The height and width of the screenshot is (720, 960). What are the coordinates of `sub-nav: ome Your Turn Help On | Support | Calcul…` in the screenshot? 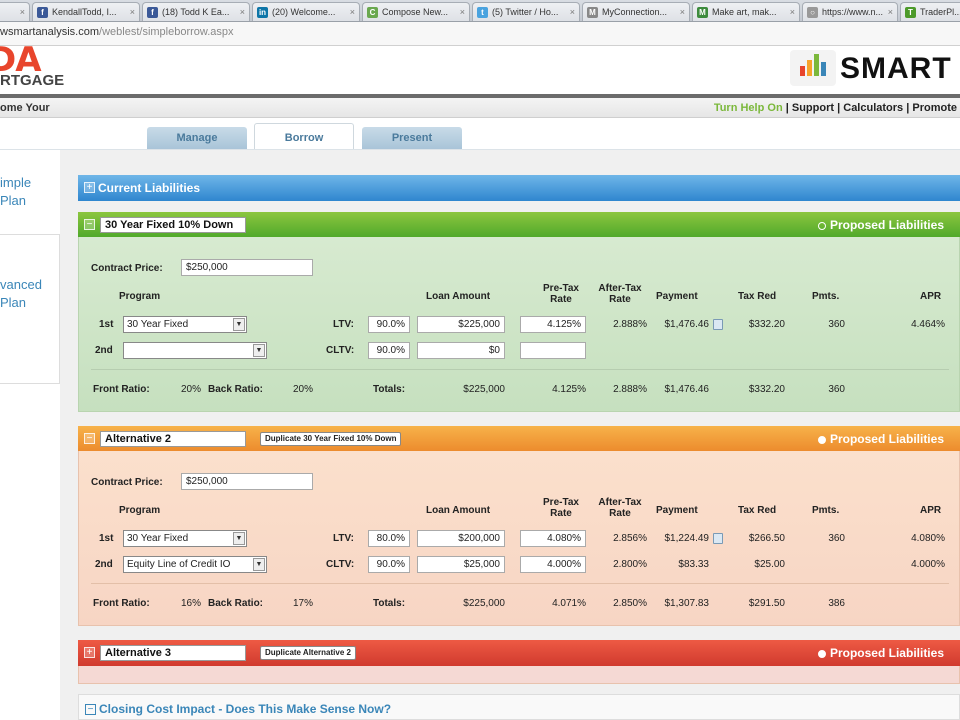 It's located at (480, 108).